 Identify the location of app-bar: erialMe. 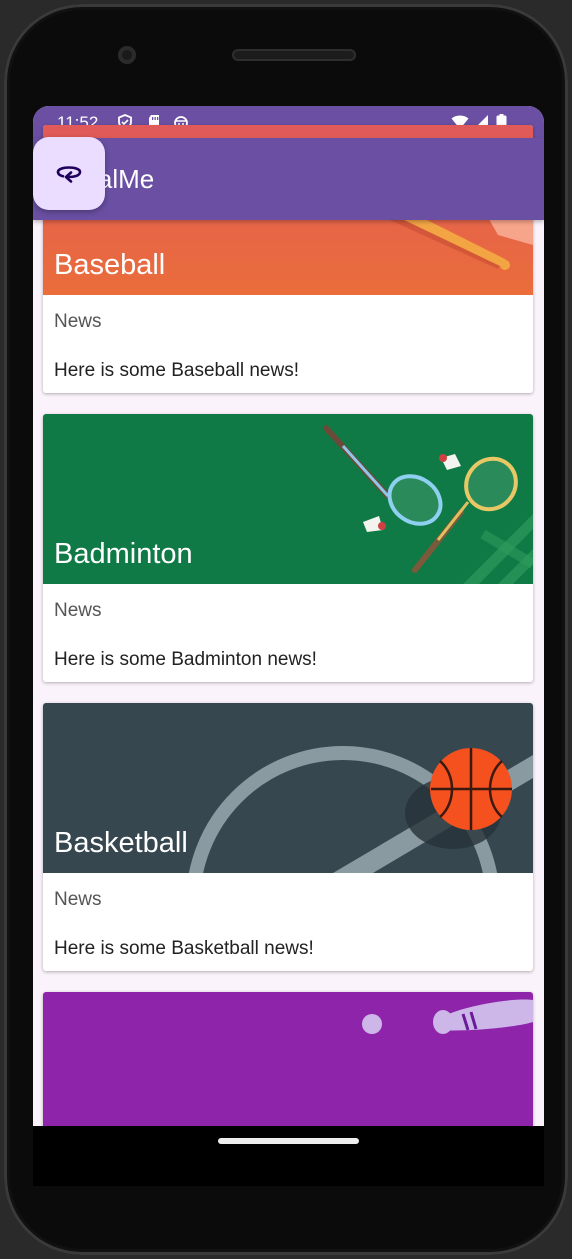
(288, 179).